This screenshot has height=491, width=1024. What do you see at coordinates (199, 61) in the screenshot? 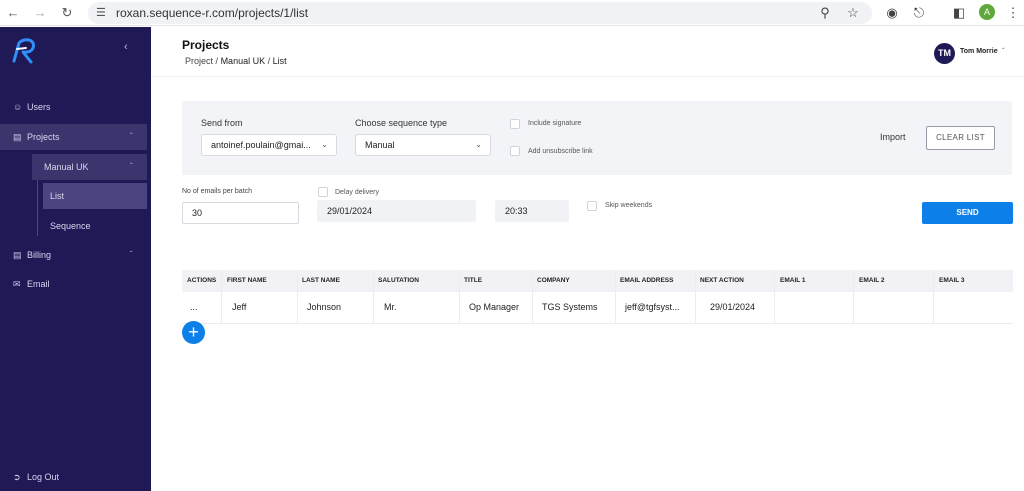
I see `breadcrumb-project: Project` at bounding box center [199, 61].